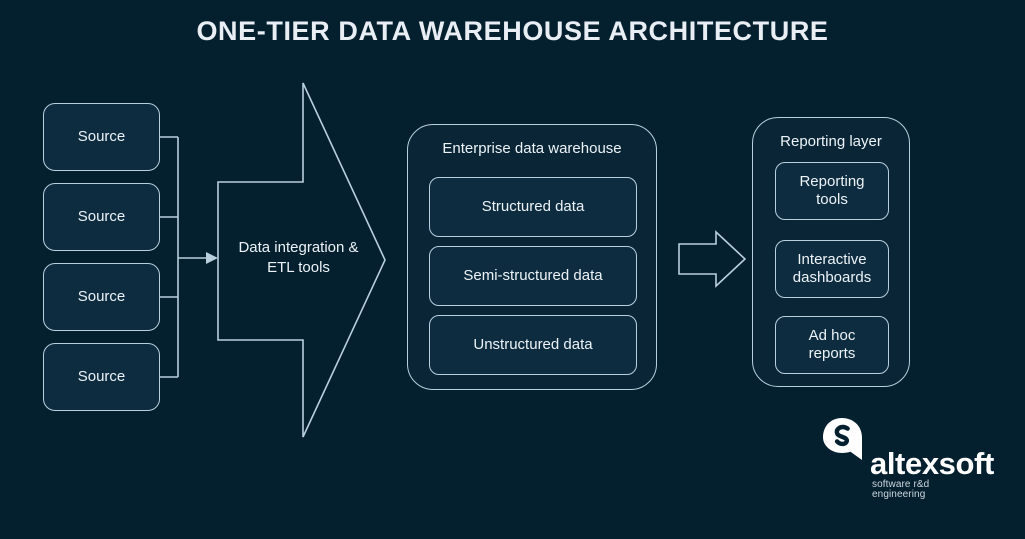 The width and height of the screenshot is (1025, 539). I want to click on reporting-box-label-line1: Reporting, so click(832, 181).